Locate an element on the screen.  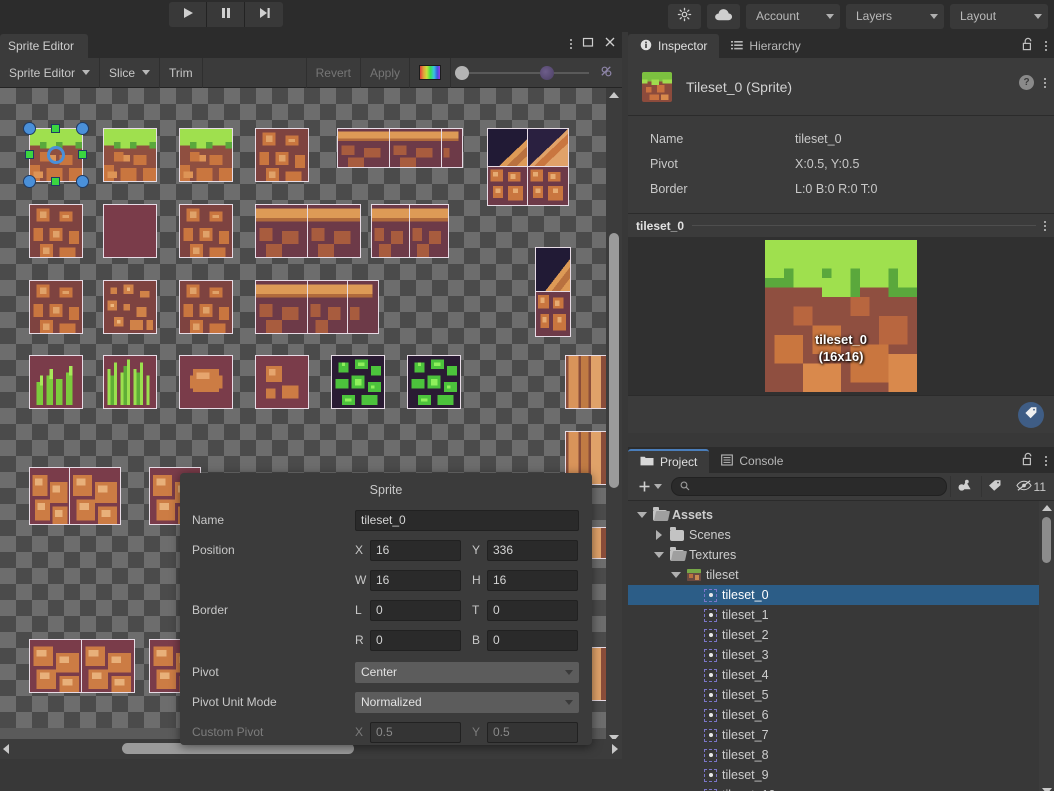
canvas-vertical-scrollbar is located at coordinates (614, 416).